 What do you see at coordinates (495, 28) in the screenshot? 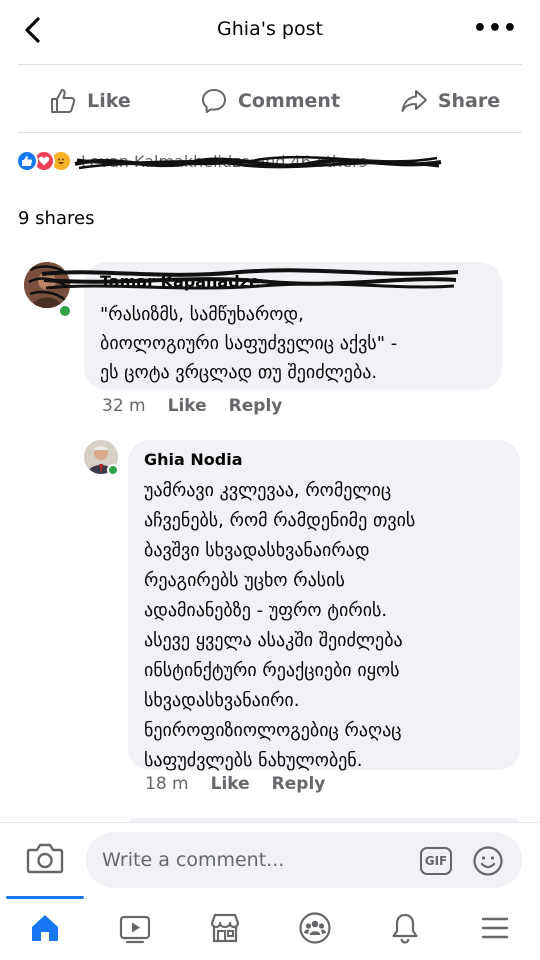
I see `more-options-icon: •••` at bounding box center [495, 28].